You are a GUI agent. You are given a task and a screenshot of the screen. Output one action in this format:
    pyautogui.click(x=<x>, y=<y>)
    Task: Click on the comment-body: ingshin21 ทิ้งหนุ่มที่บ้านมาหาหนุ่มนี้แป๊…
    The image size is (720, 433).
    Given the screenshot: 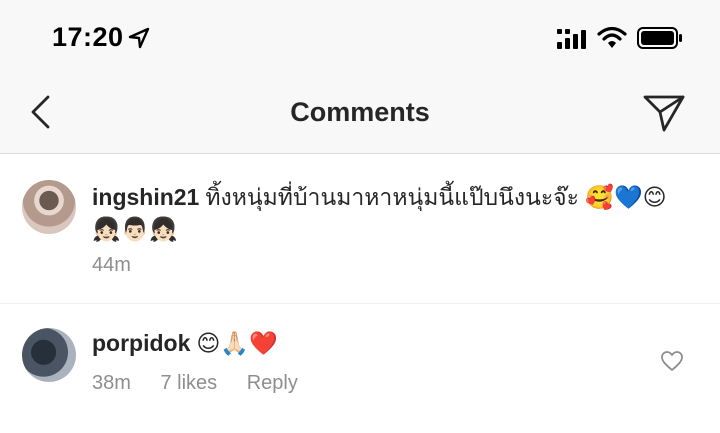 What is the action you would take?
    pyautogui.click(x=392, y=213)
    